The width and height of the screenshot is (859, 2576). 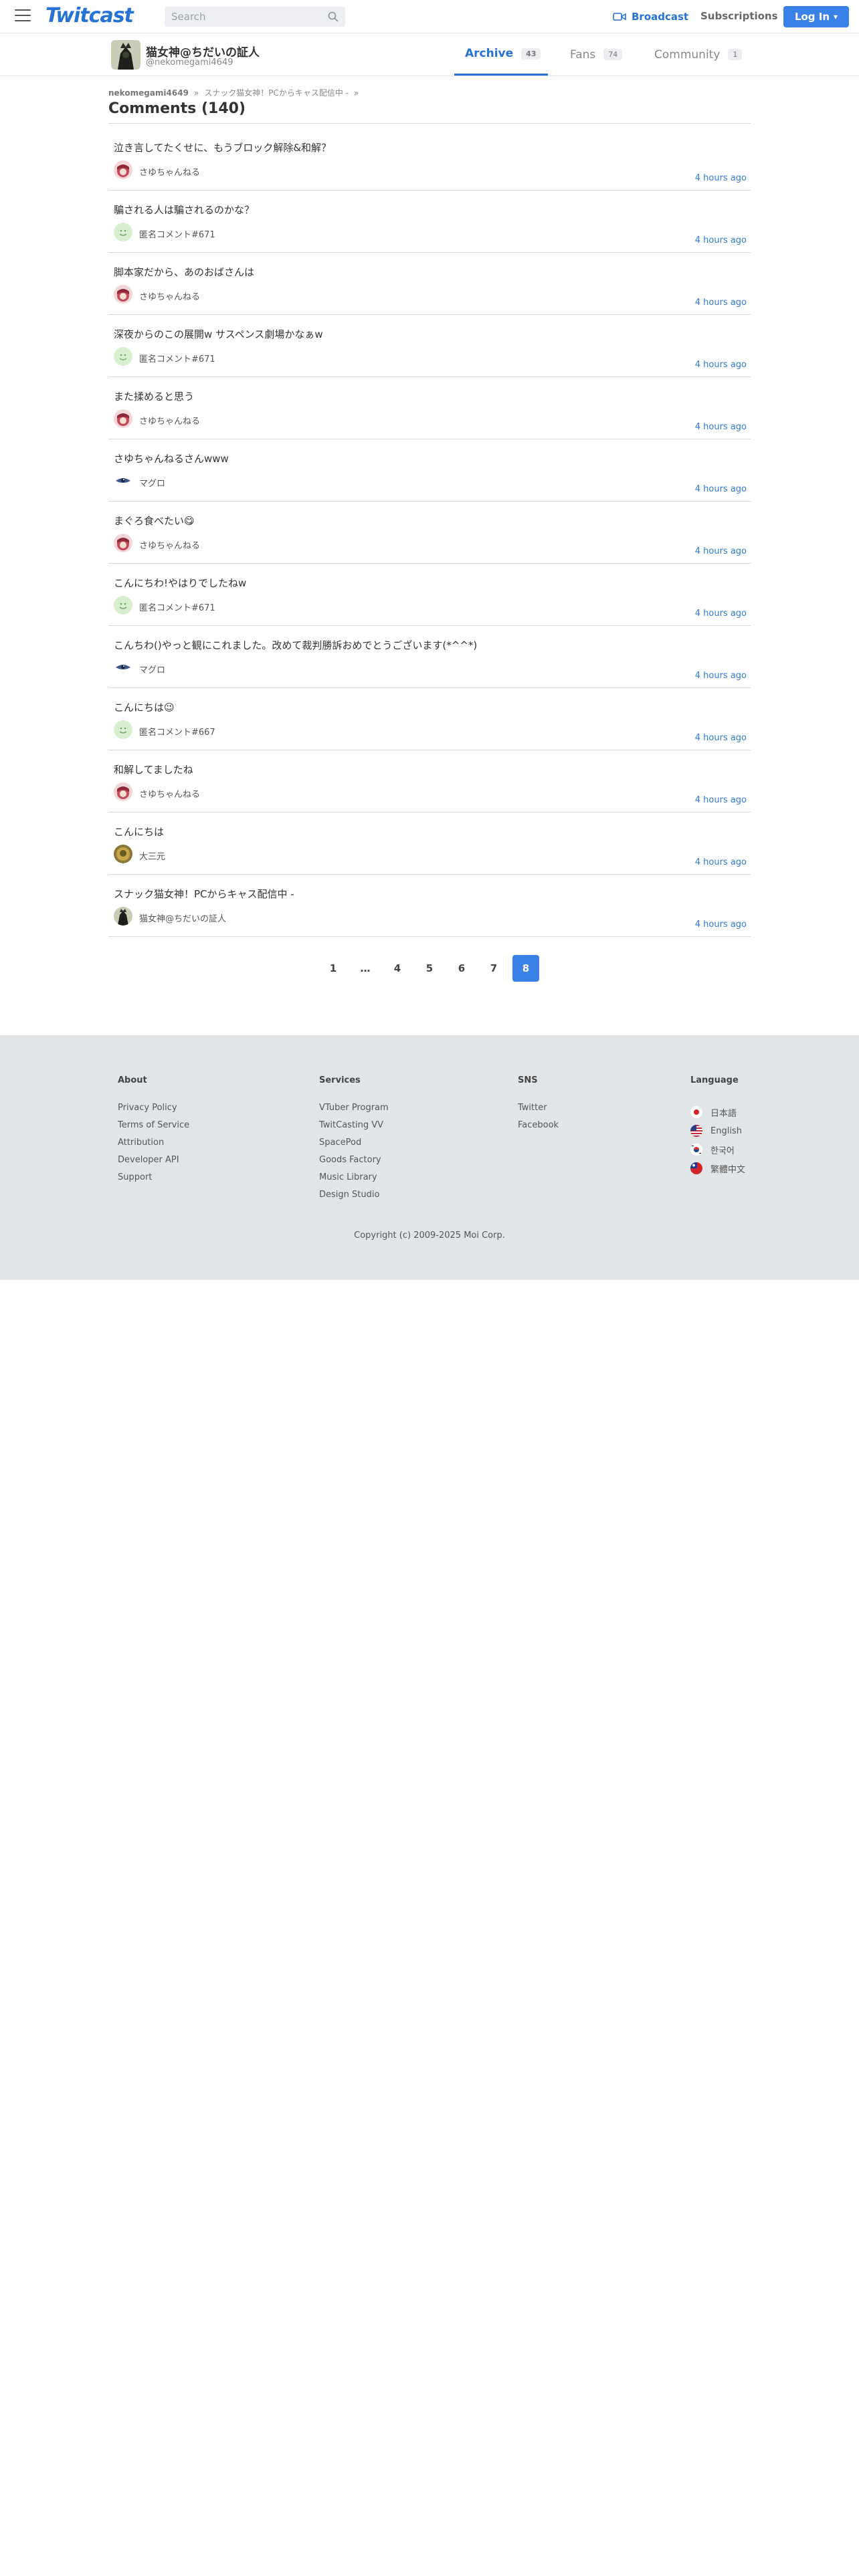 I want to click on tab-archive: Archive 43, so click(x=501, y=54).